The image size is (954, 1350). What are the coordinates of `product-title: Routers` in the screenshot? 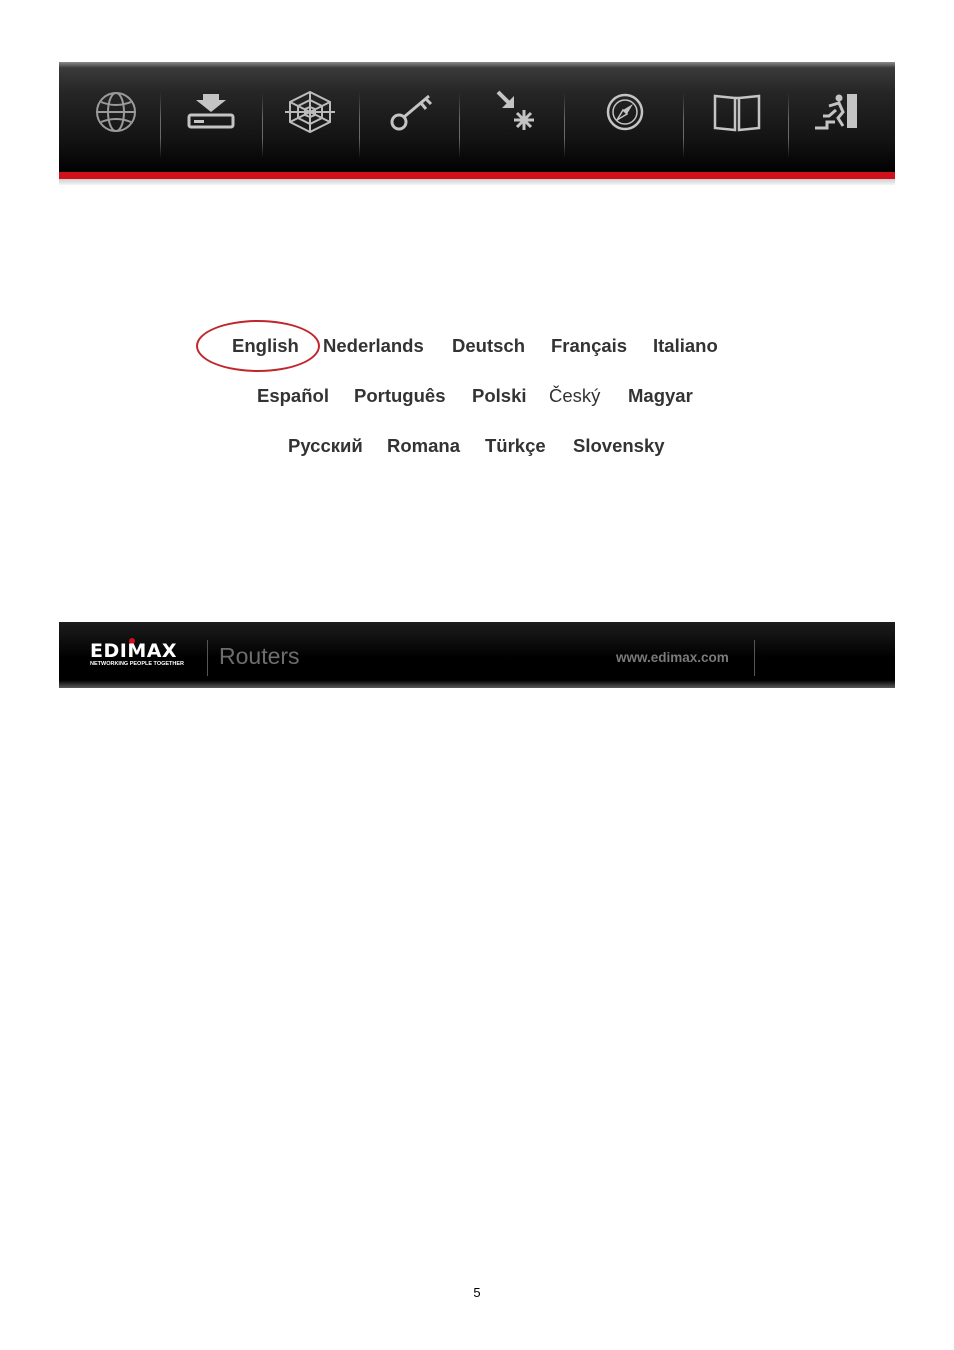 It's located at (259, 656).